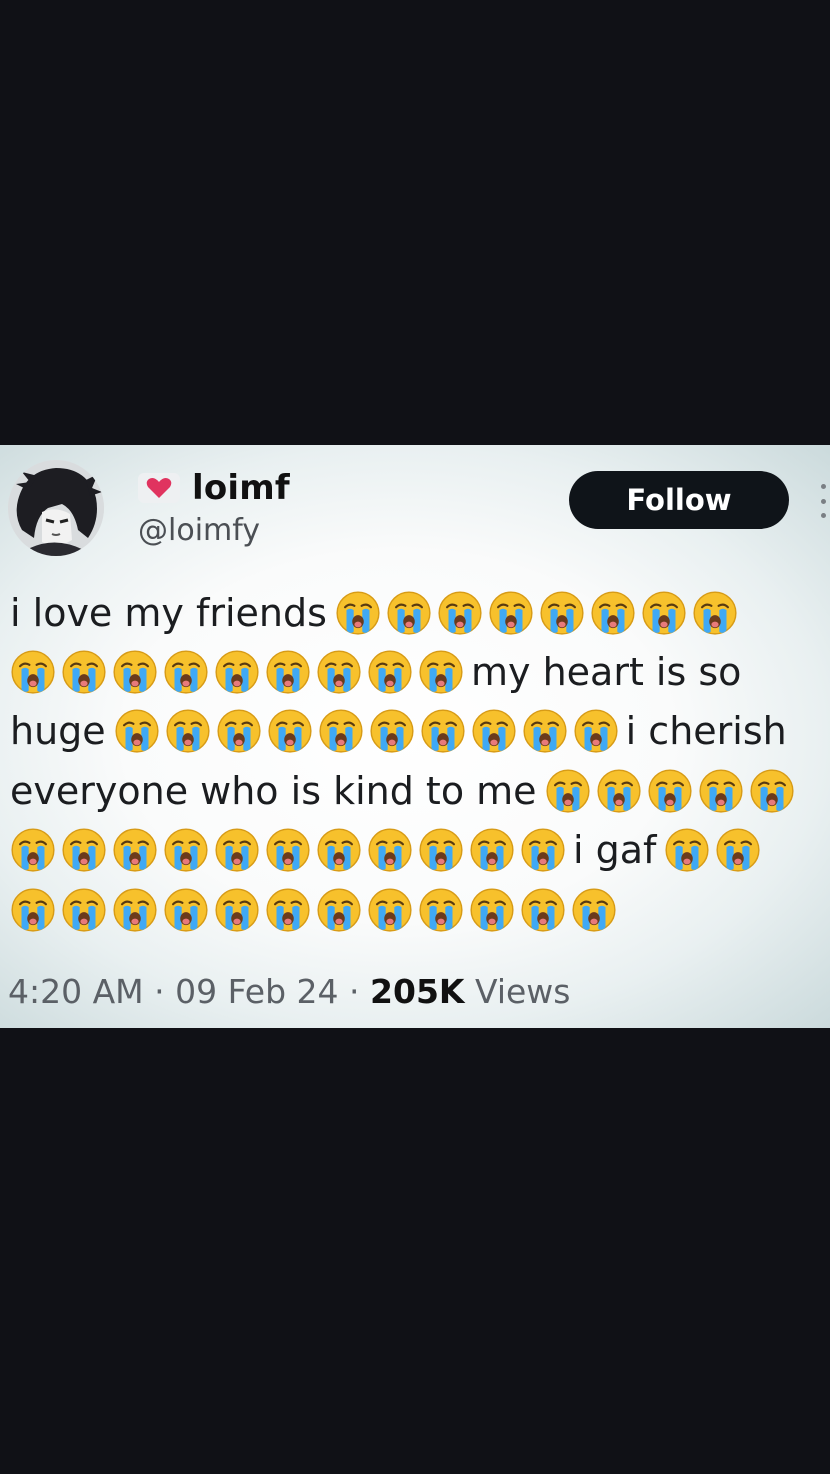 The image size is (830, 1474). Describe the element at coordinates (199, 530) in the screenshot. I see `handle: @loimfy` at that location.